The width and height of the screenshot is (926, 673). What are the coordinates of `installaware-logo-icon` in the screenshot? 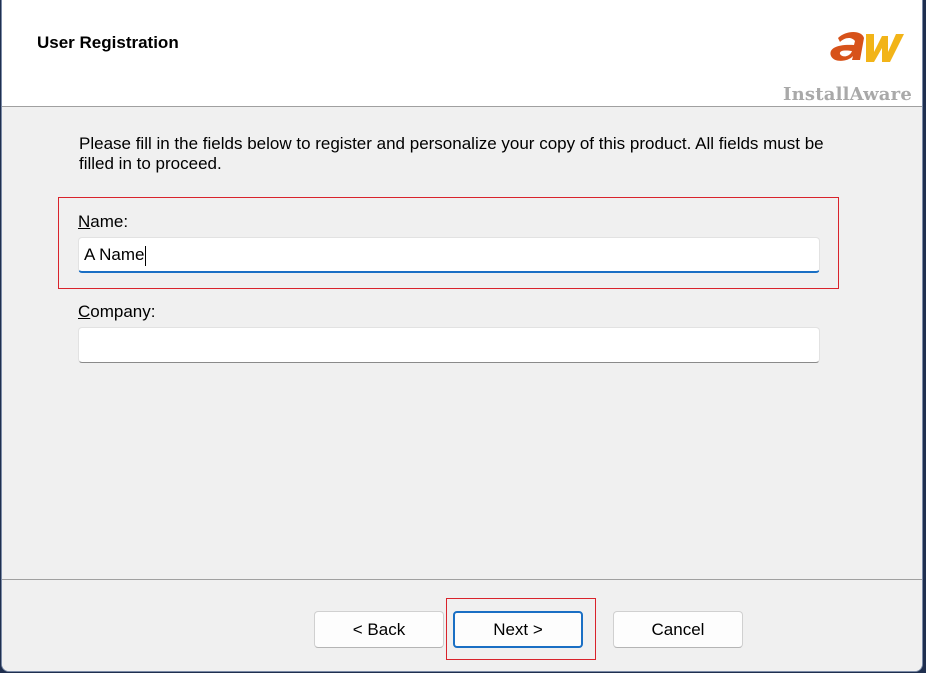 It's located at (867, 47).